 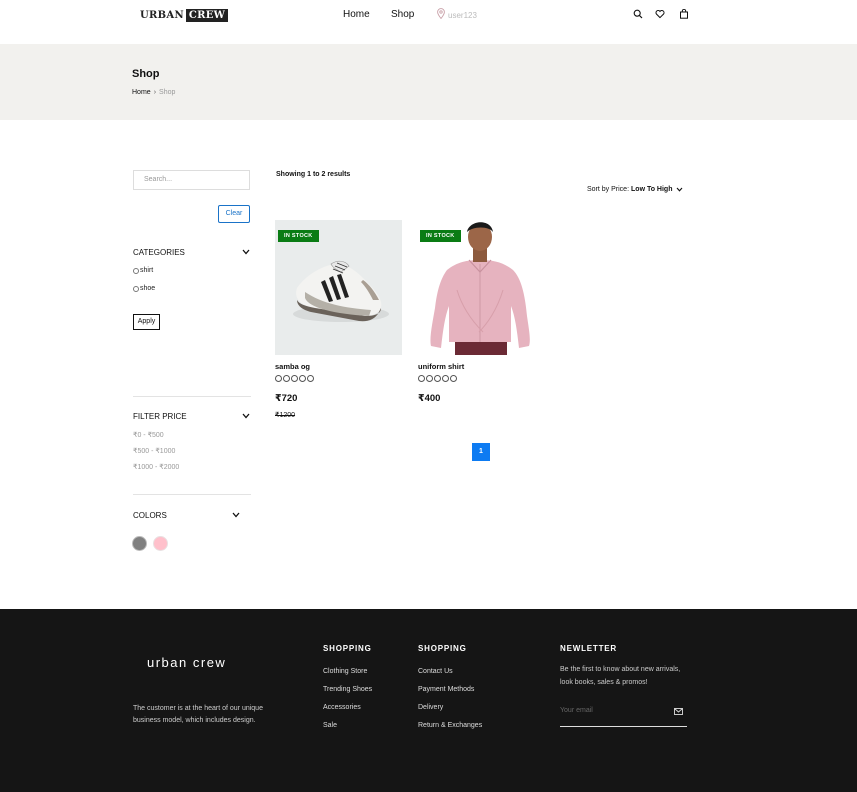 I want to click on page-title: Shop, so click(x=146, y=74).